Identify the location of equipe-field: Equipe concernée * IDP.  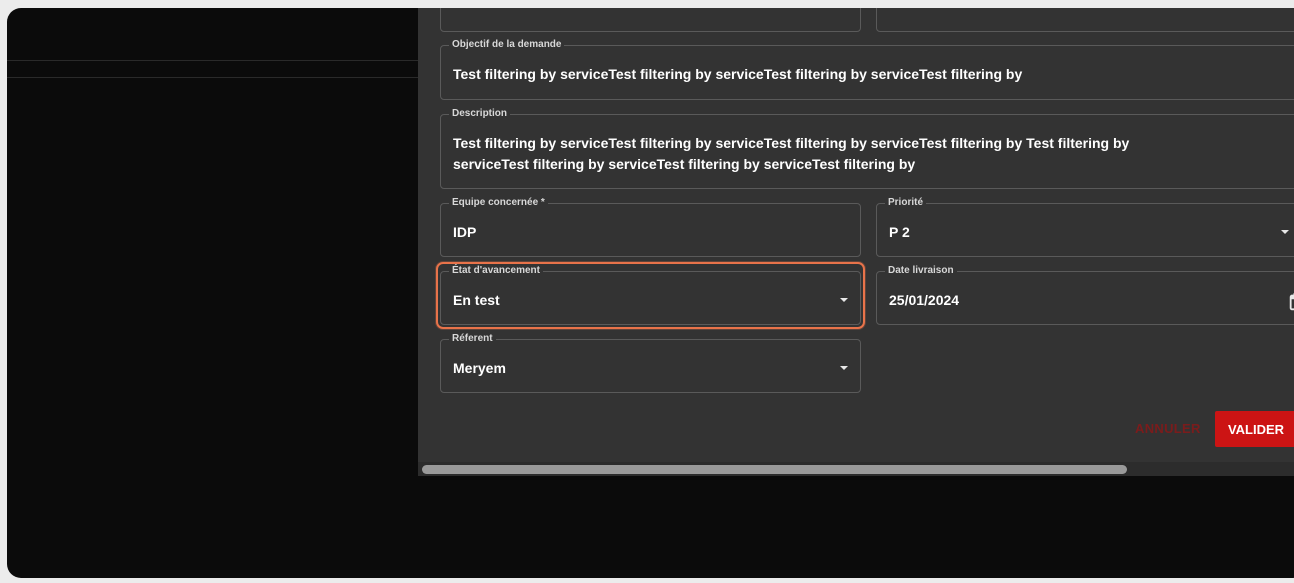
(650, 227).